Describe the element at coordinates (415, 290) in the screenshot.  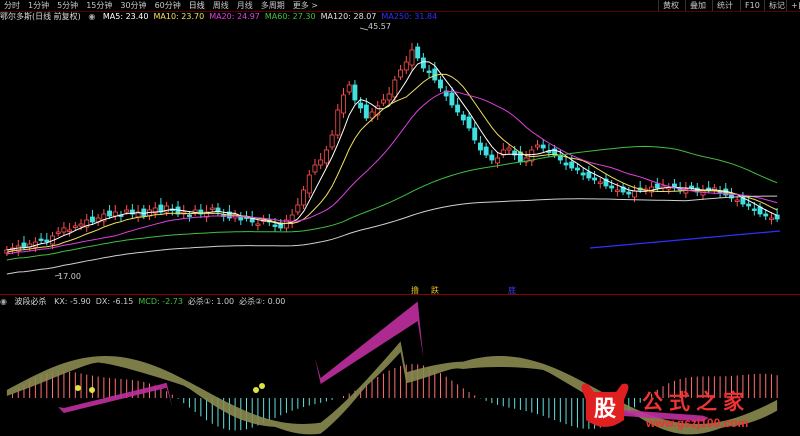
I see `signal-mark: 撸` at that location.